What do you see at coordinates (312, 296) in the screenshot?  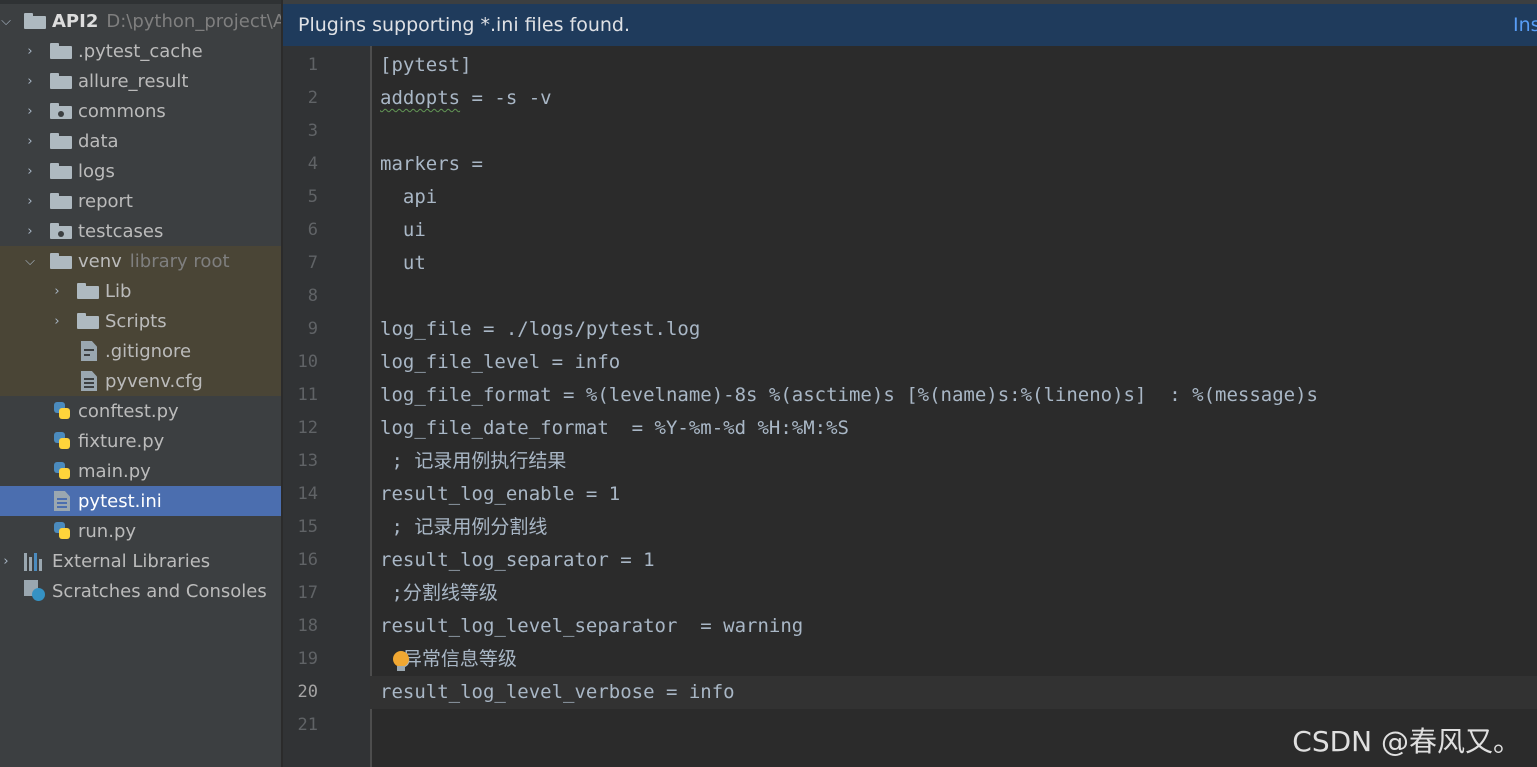 I see `line-number: 8` at bounding box center [312, 296].